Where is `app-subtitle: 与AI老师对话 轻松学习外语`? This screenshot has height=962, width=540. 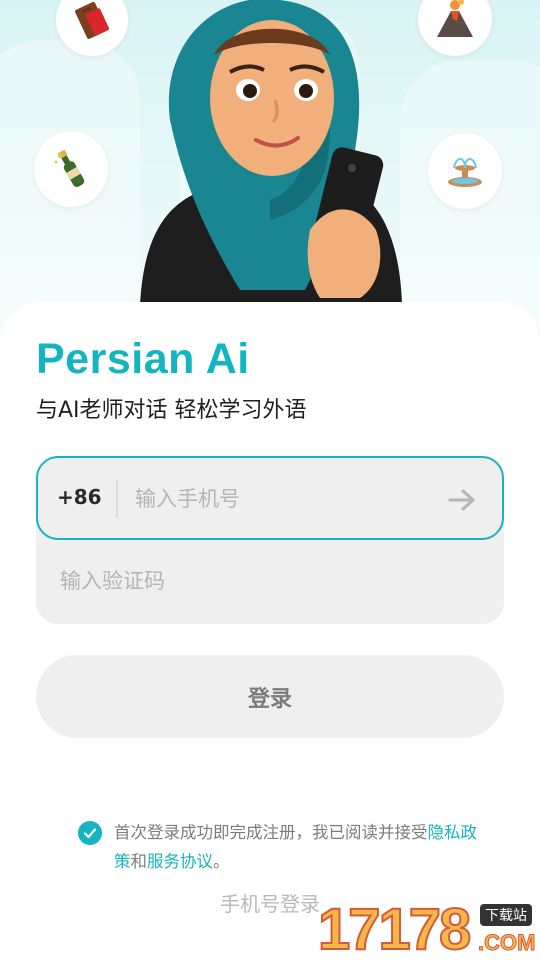
app-subtitle: 与AI老师对话 轻松学习外语 is located at coordinates (171, 410).